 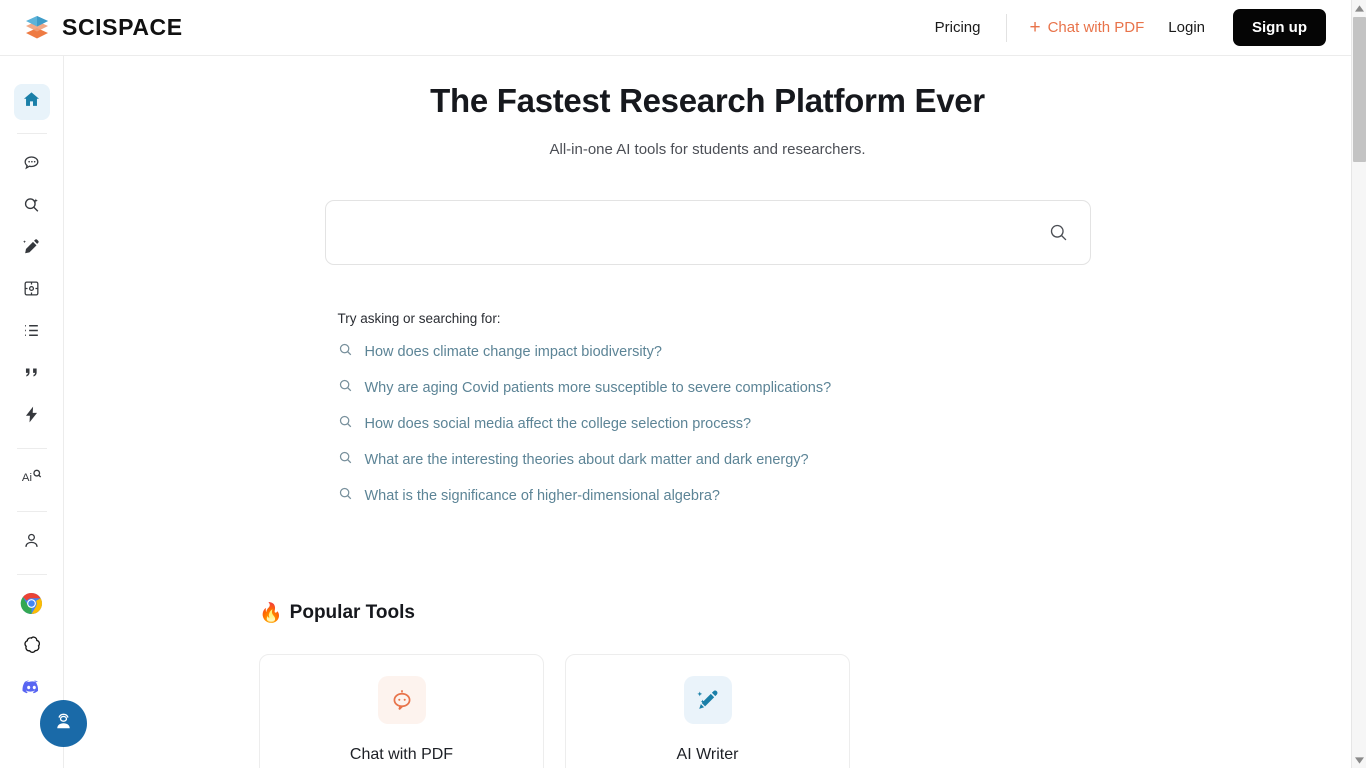 What do you see at coordinates (805, 613) in the screenshot?
I see `popular-tools-header: 🔥 Popular Tools` at bounding box center [805, 613].